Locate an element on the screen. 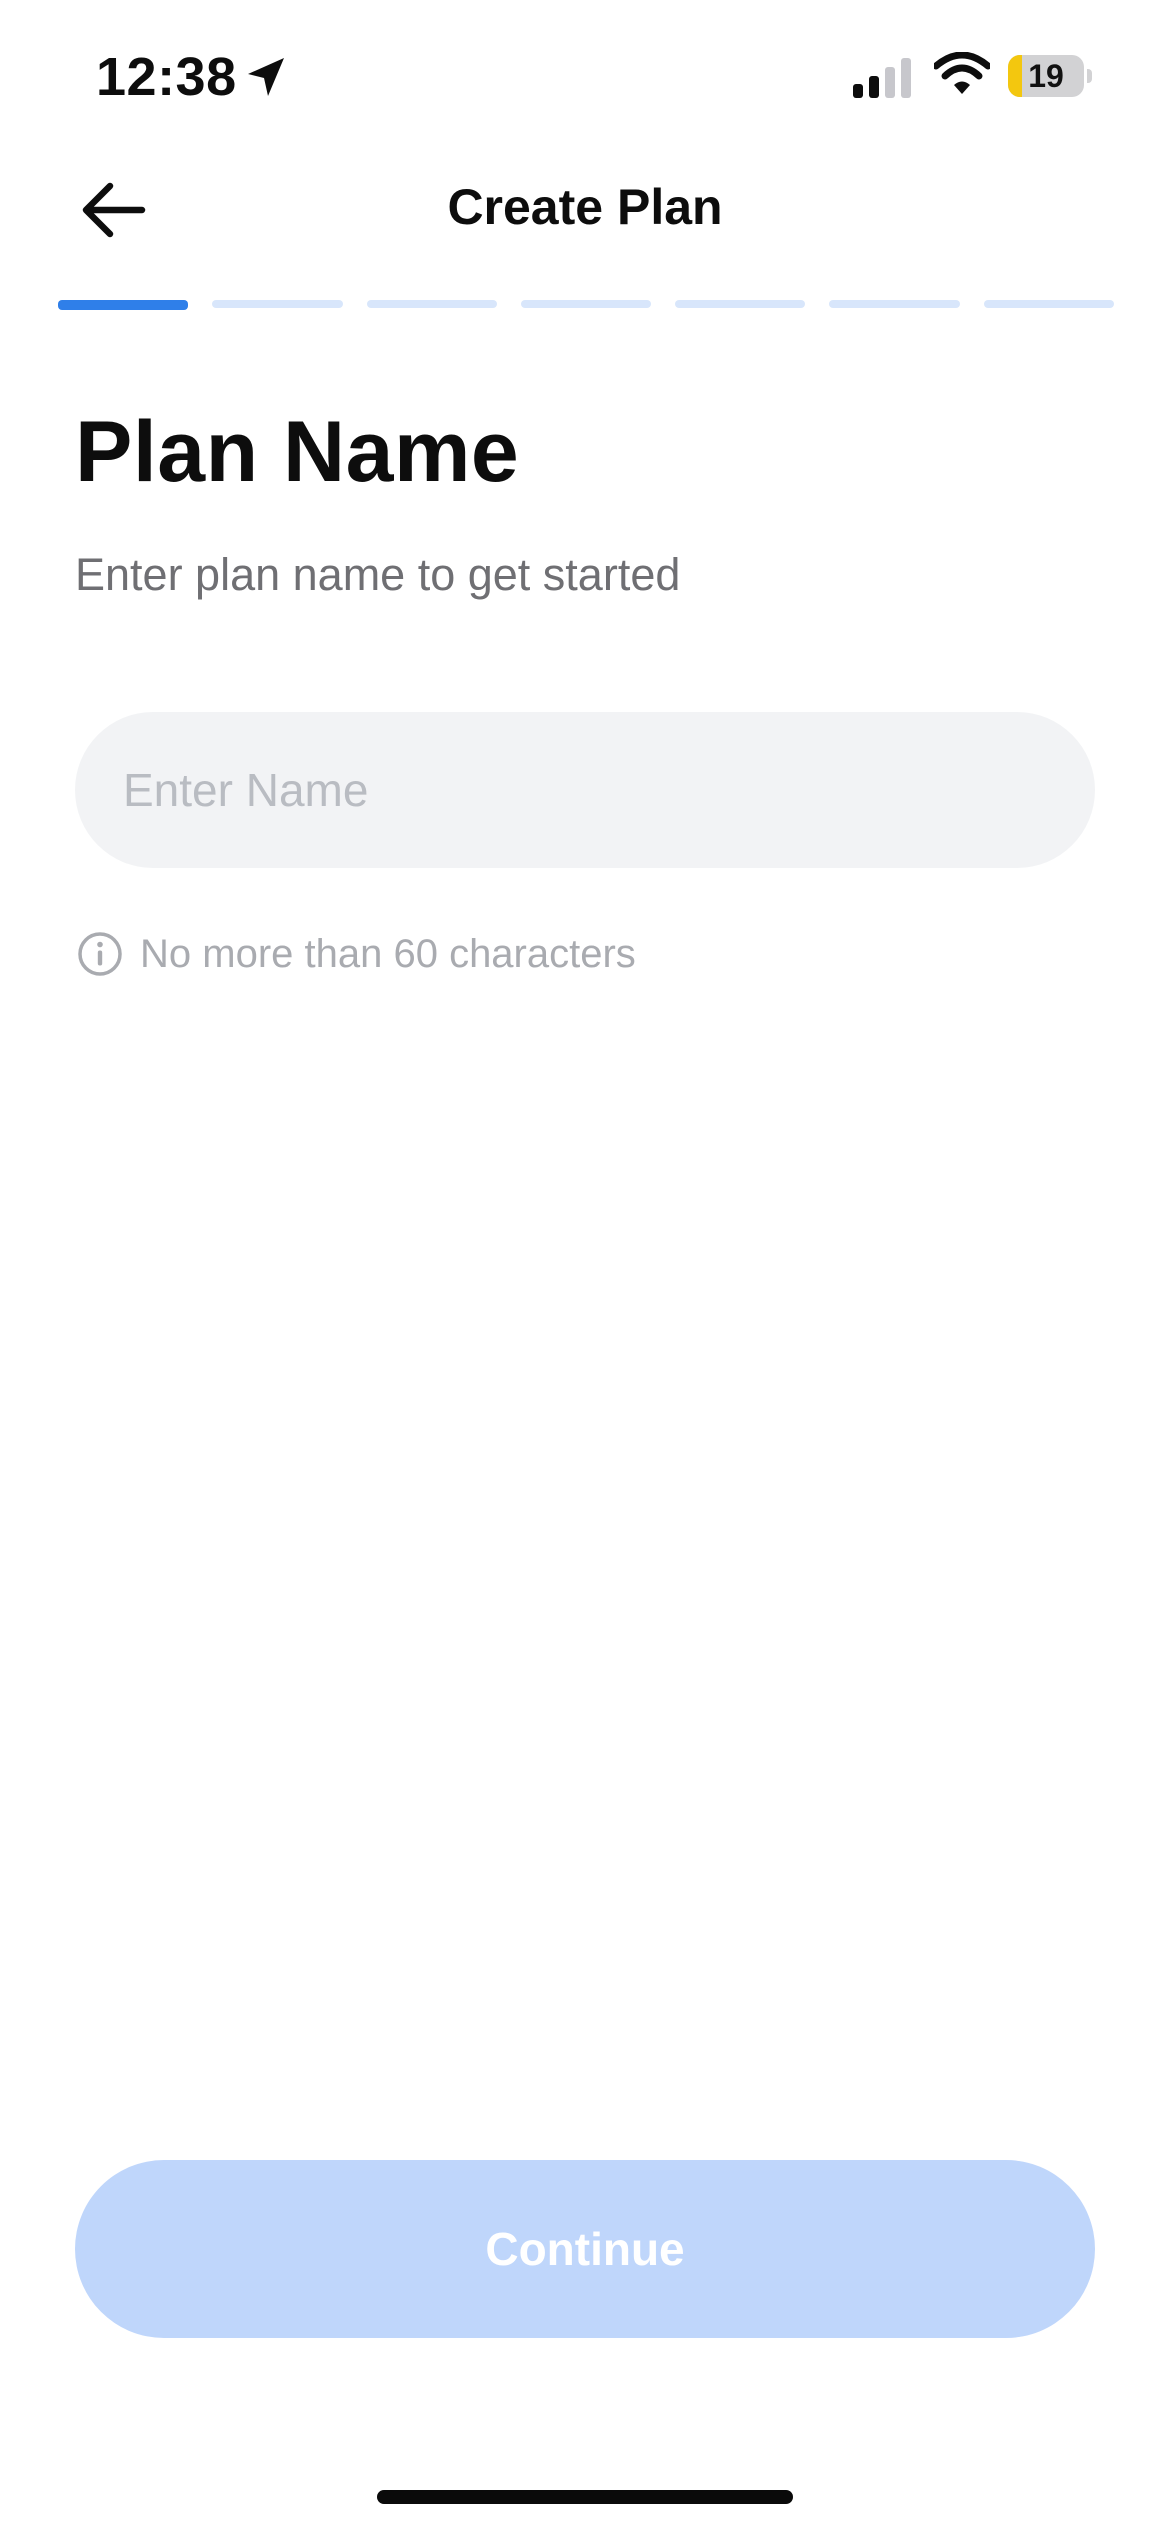  plan-name-heading: Plan Name is located at coordinates (297, 452).